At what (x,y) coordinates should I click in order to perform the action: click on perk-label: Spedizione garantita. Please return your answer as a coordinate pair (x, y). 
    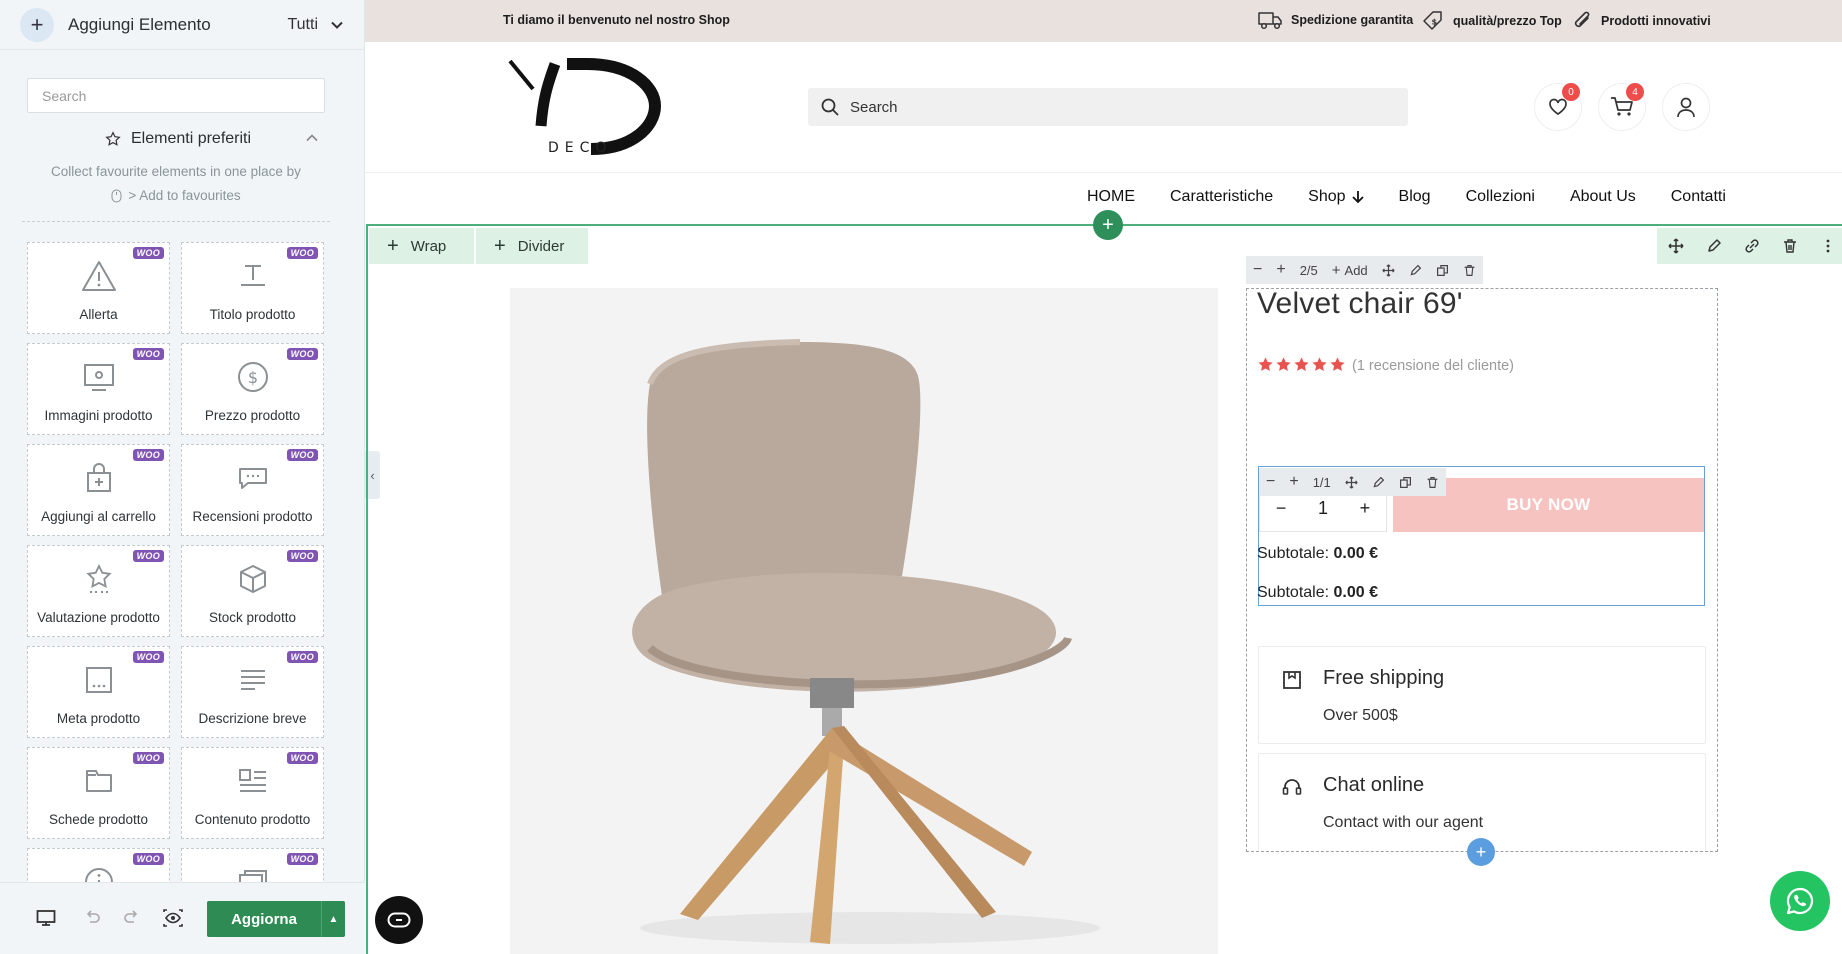
    Looking at the image, I should click on (1352, 20).